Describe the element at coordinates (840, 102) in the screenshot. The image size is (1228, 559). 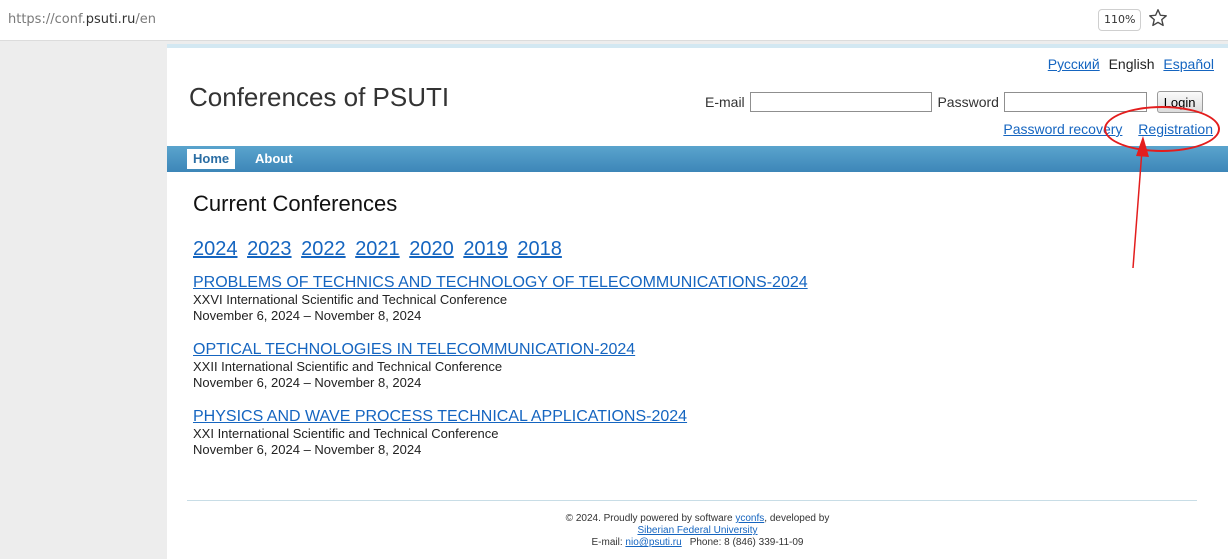
I see `email-field` at that location.